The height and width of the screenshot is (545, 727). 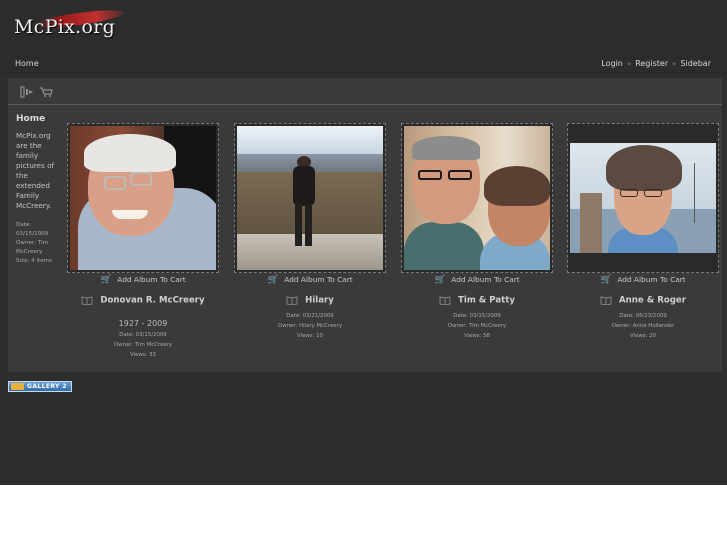 What do you see at coordinates (31, 119) in the screenshot?
I see `sidebar-title: Home` at bounding box center [31, 119].